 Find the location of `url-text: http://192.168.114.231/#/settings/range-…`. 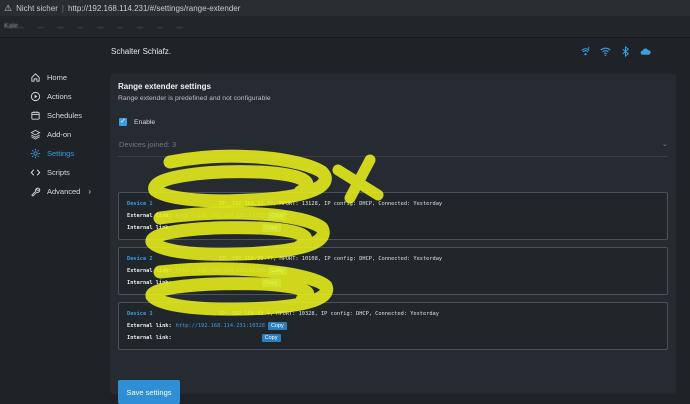

url-text: http://192.168.114.231/#/settings/range-… is located at coordinates (154, 8).